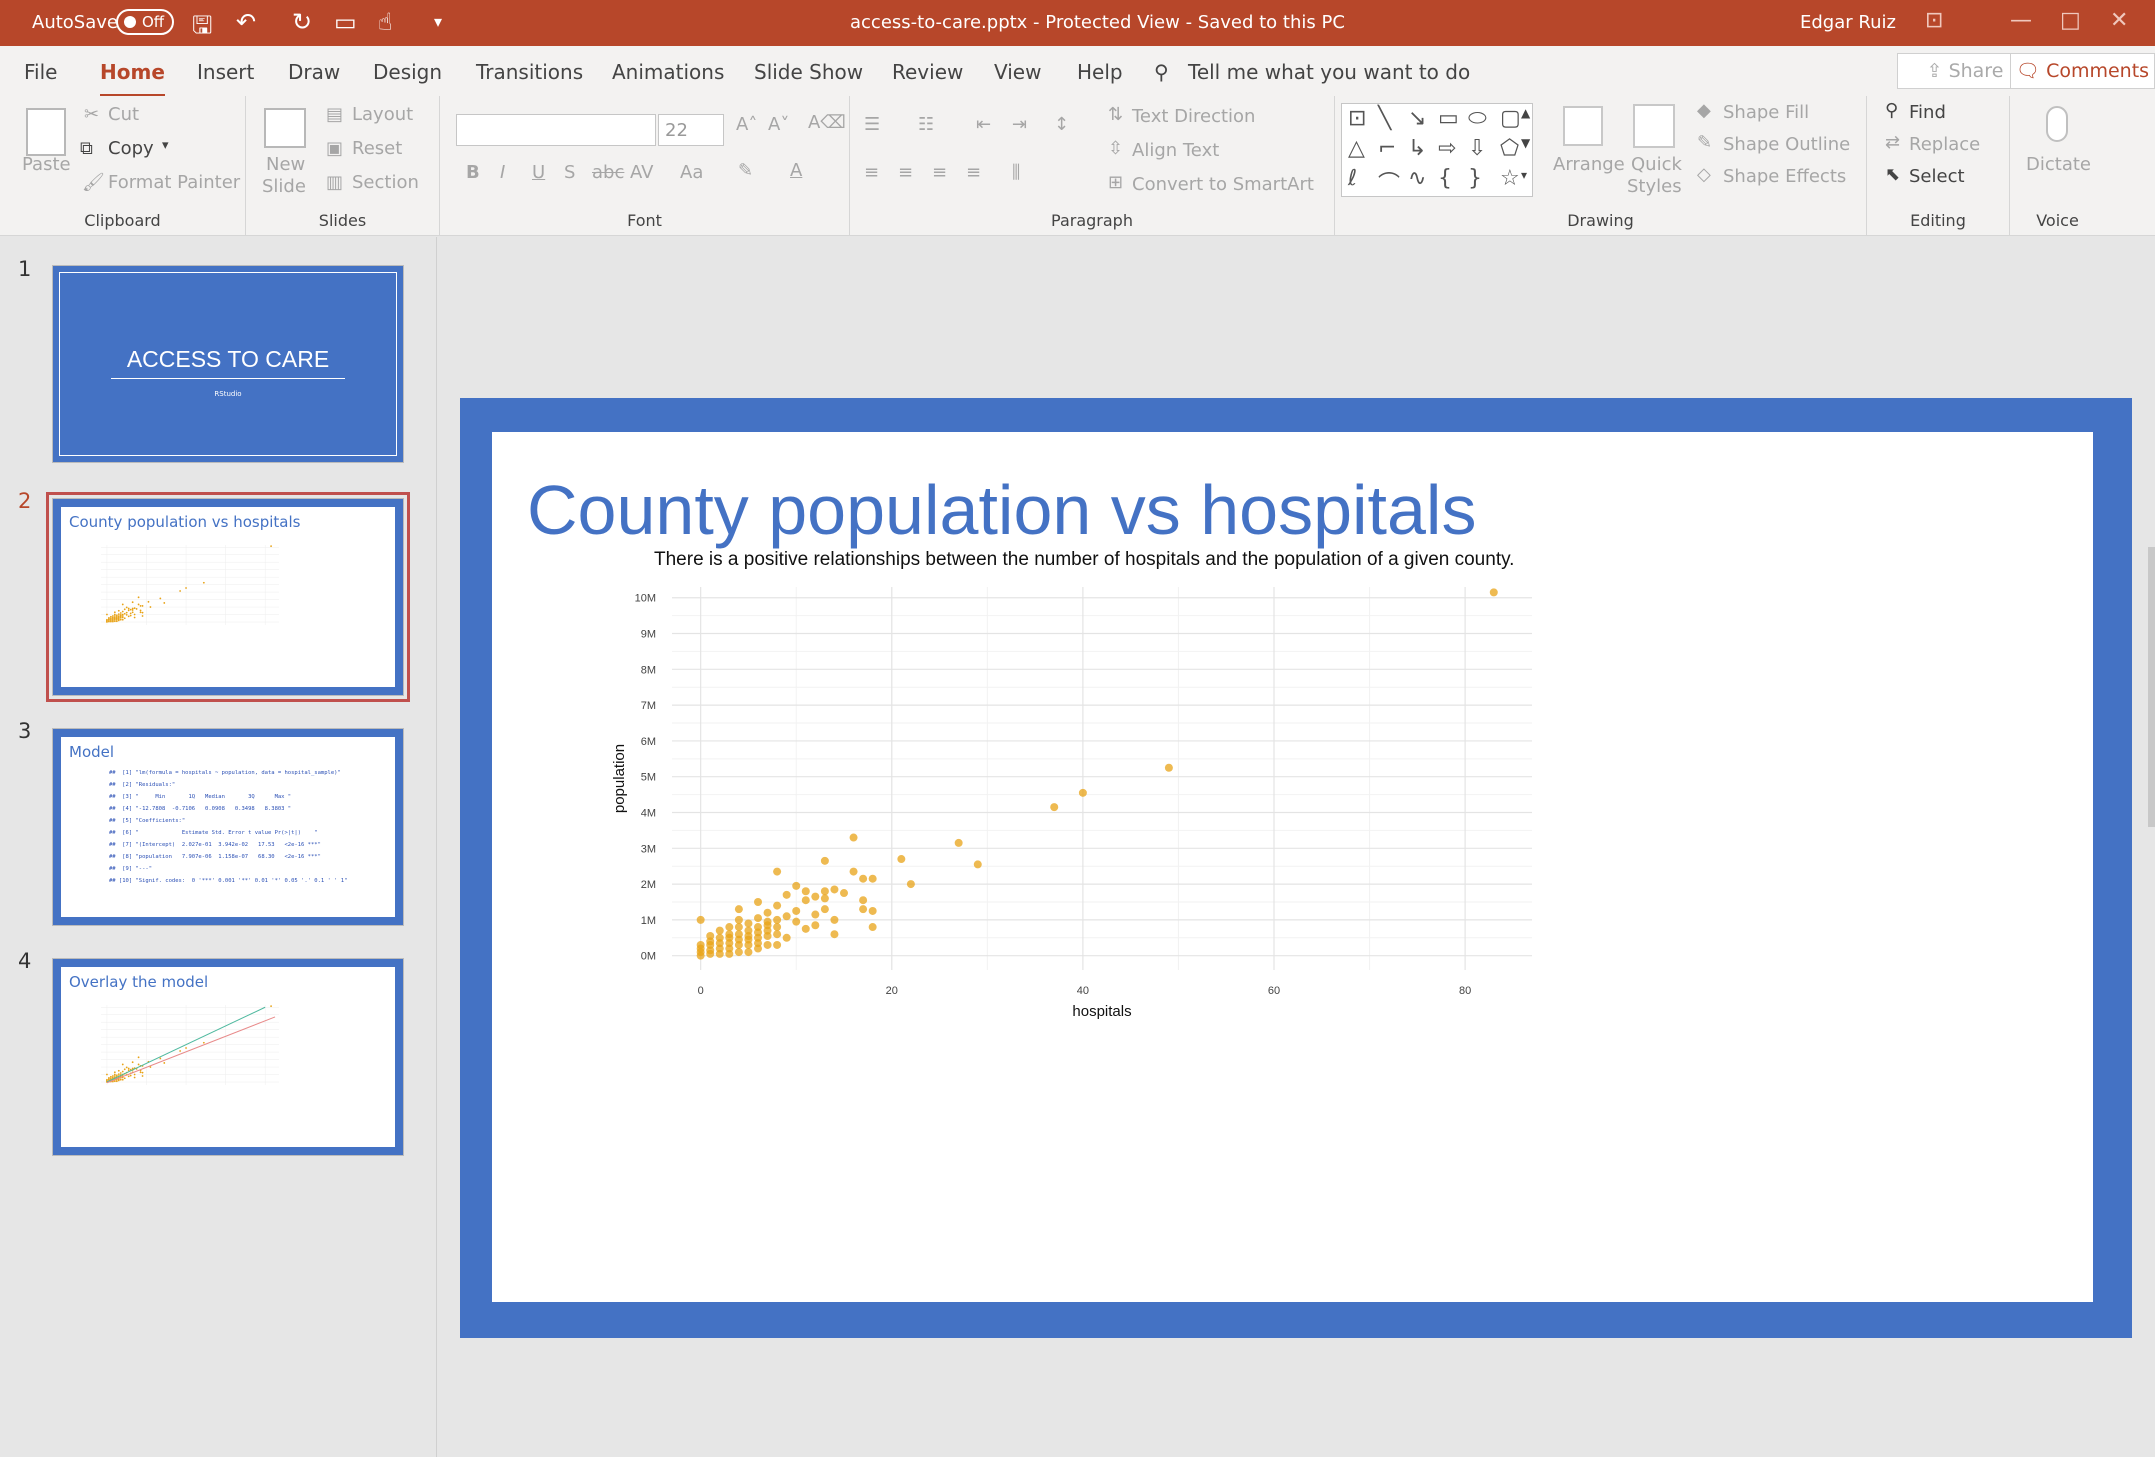 The height and width of the screenshot is (1457, 2155). I want to click on section-button: Section, so click(385, 182).